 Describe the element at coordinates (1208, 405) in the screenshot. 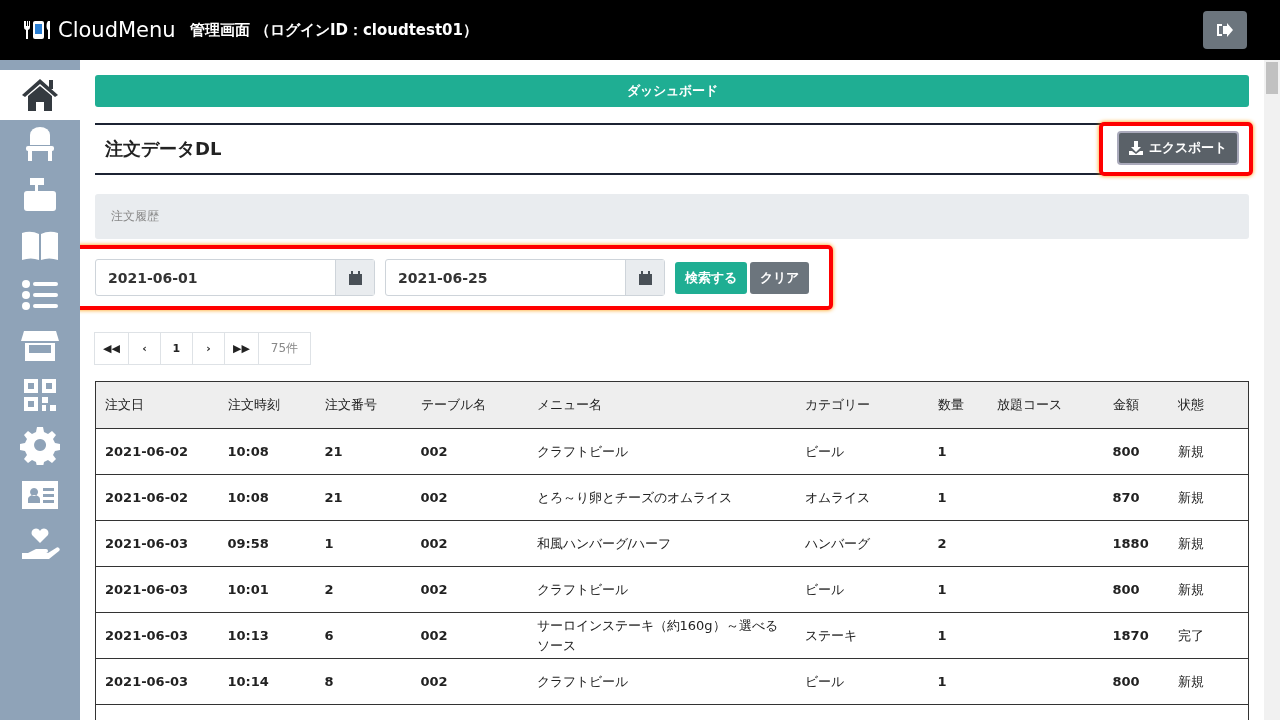

I see `column-header: 状態` at that location.